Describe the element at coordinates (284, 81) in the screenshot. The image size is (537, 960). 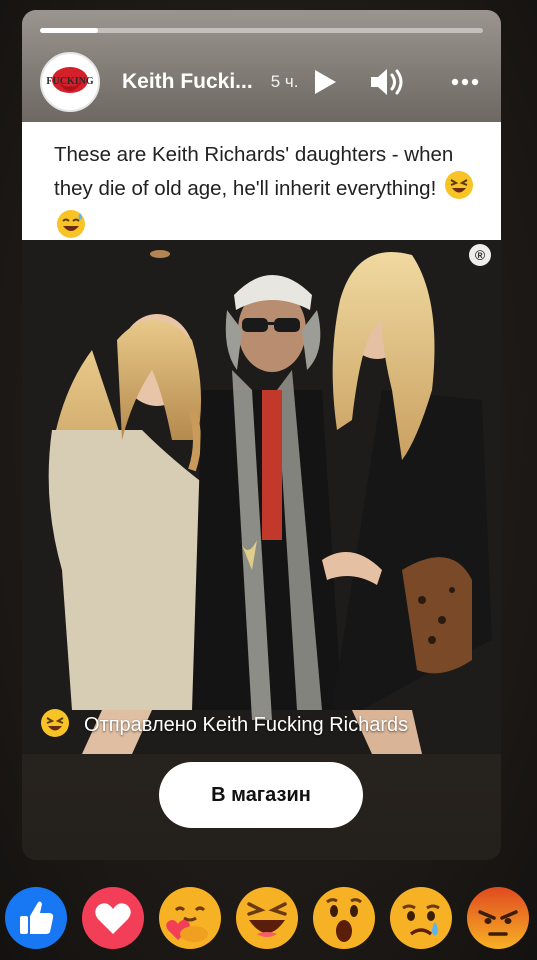
I see `post-time: 5 ч.` at that location.